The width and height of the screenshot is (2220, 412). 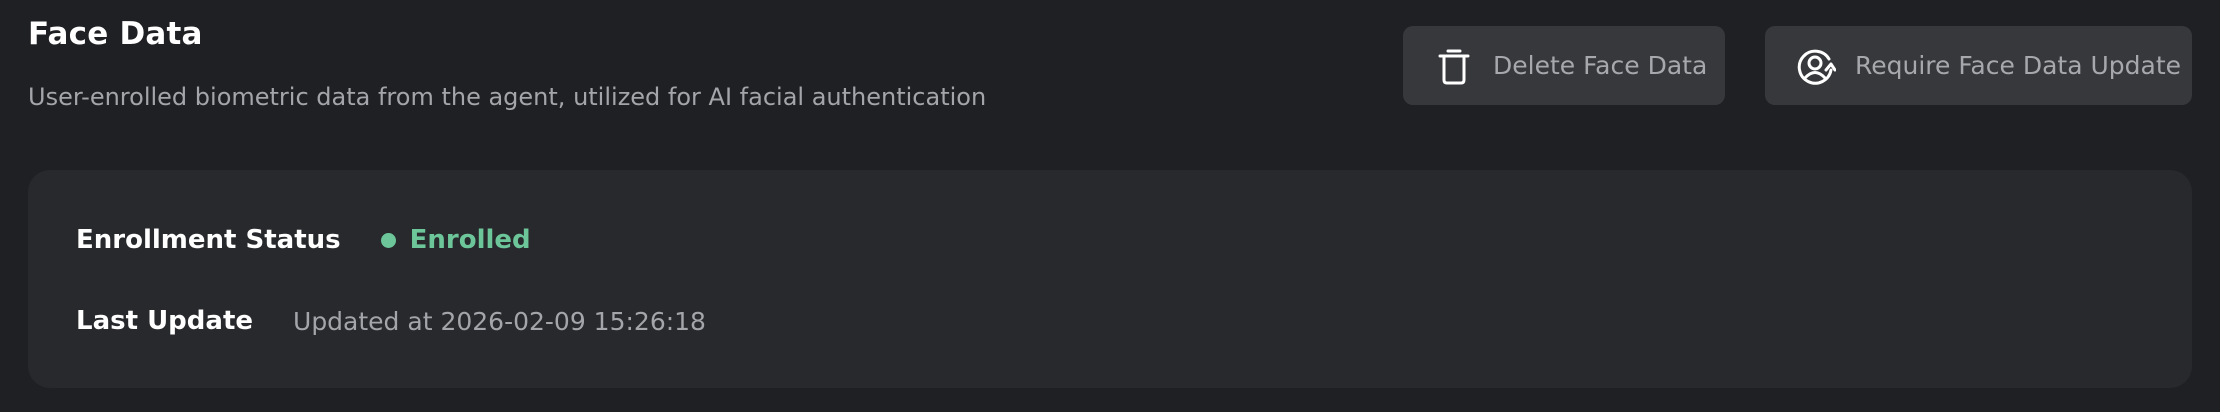 I want to click on delete-face-data-button: Delete Face Data, so click(x=1564, y=65).